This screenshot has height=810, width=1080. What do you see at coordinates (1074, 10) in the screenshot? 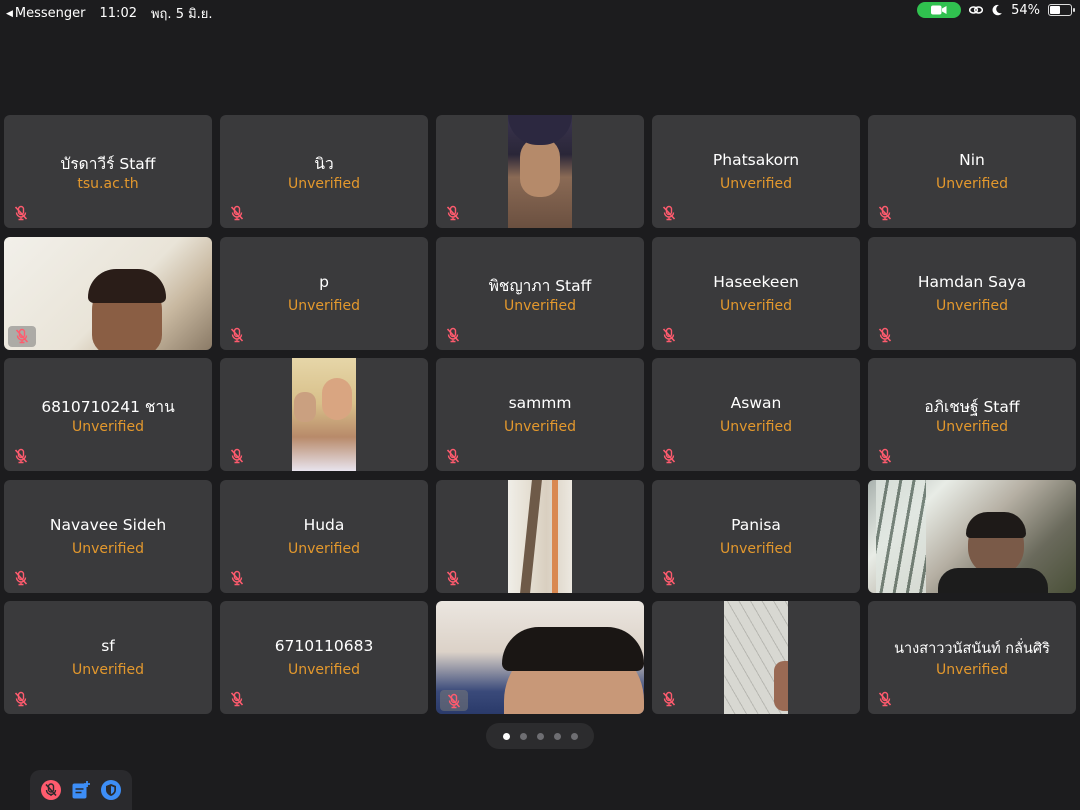
I see `battery-nub` at bounding box center [1074, 10].